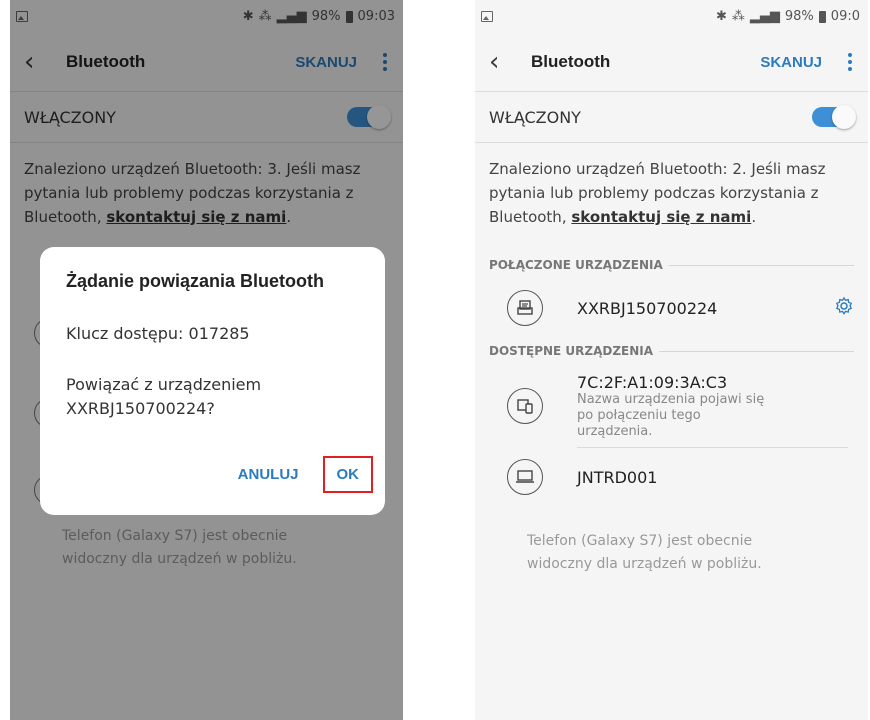  I want to click on available-device-name: JNTRD001, so click(617, 477).